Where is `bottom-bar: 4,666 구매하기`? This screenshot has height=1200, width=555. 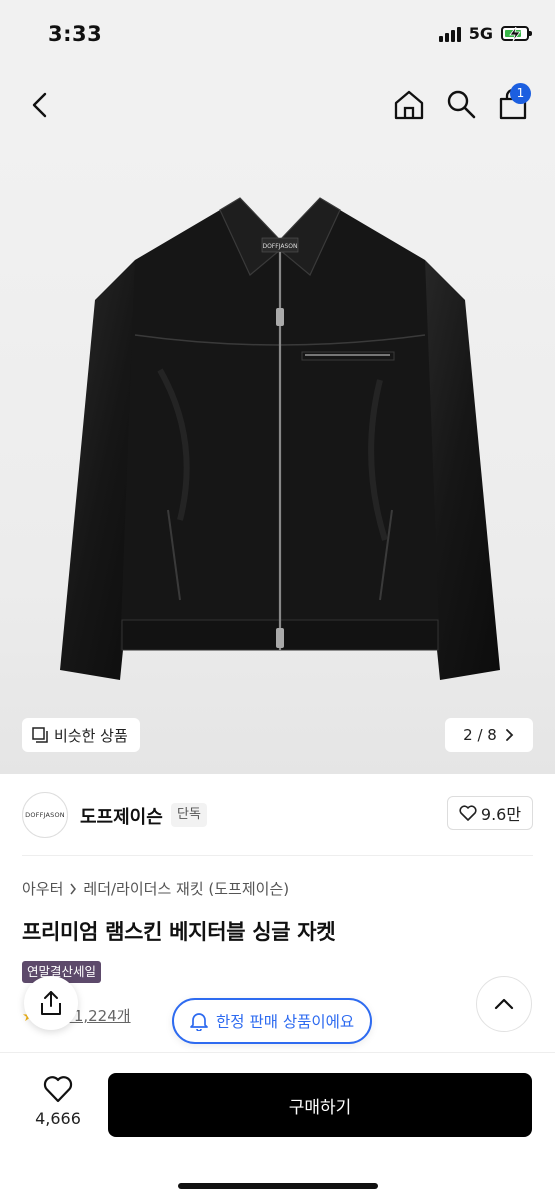
bottom-bar: 4,666 구매하기 is located at coordinates (277, 1126).